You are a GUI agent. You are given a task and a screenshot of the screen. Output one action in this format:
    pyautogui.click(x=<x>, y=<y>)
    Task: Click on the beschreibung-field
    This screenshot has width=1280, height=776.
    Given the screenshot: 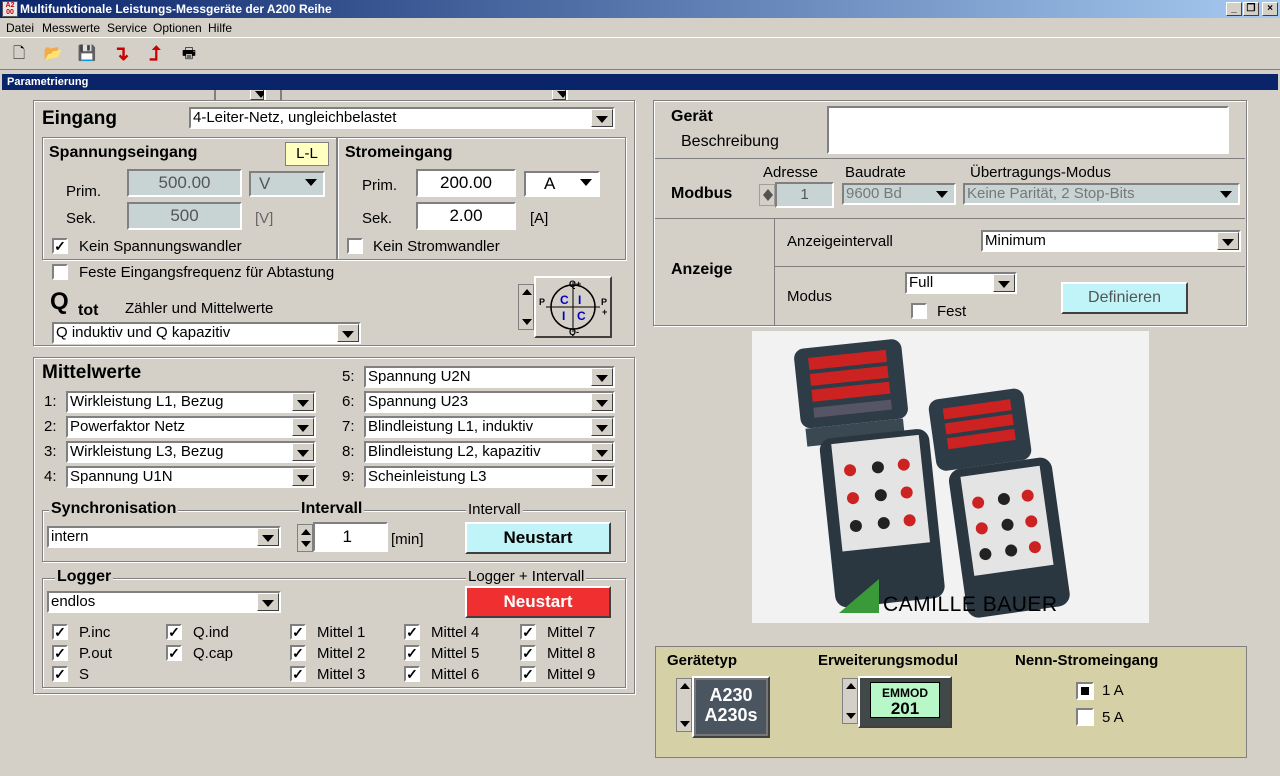 What is the action you would take?
    pyautogui.click(x=1028, y=130)
    